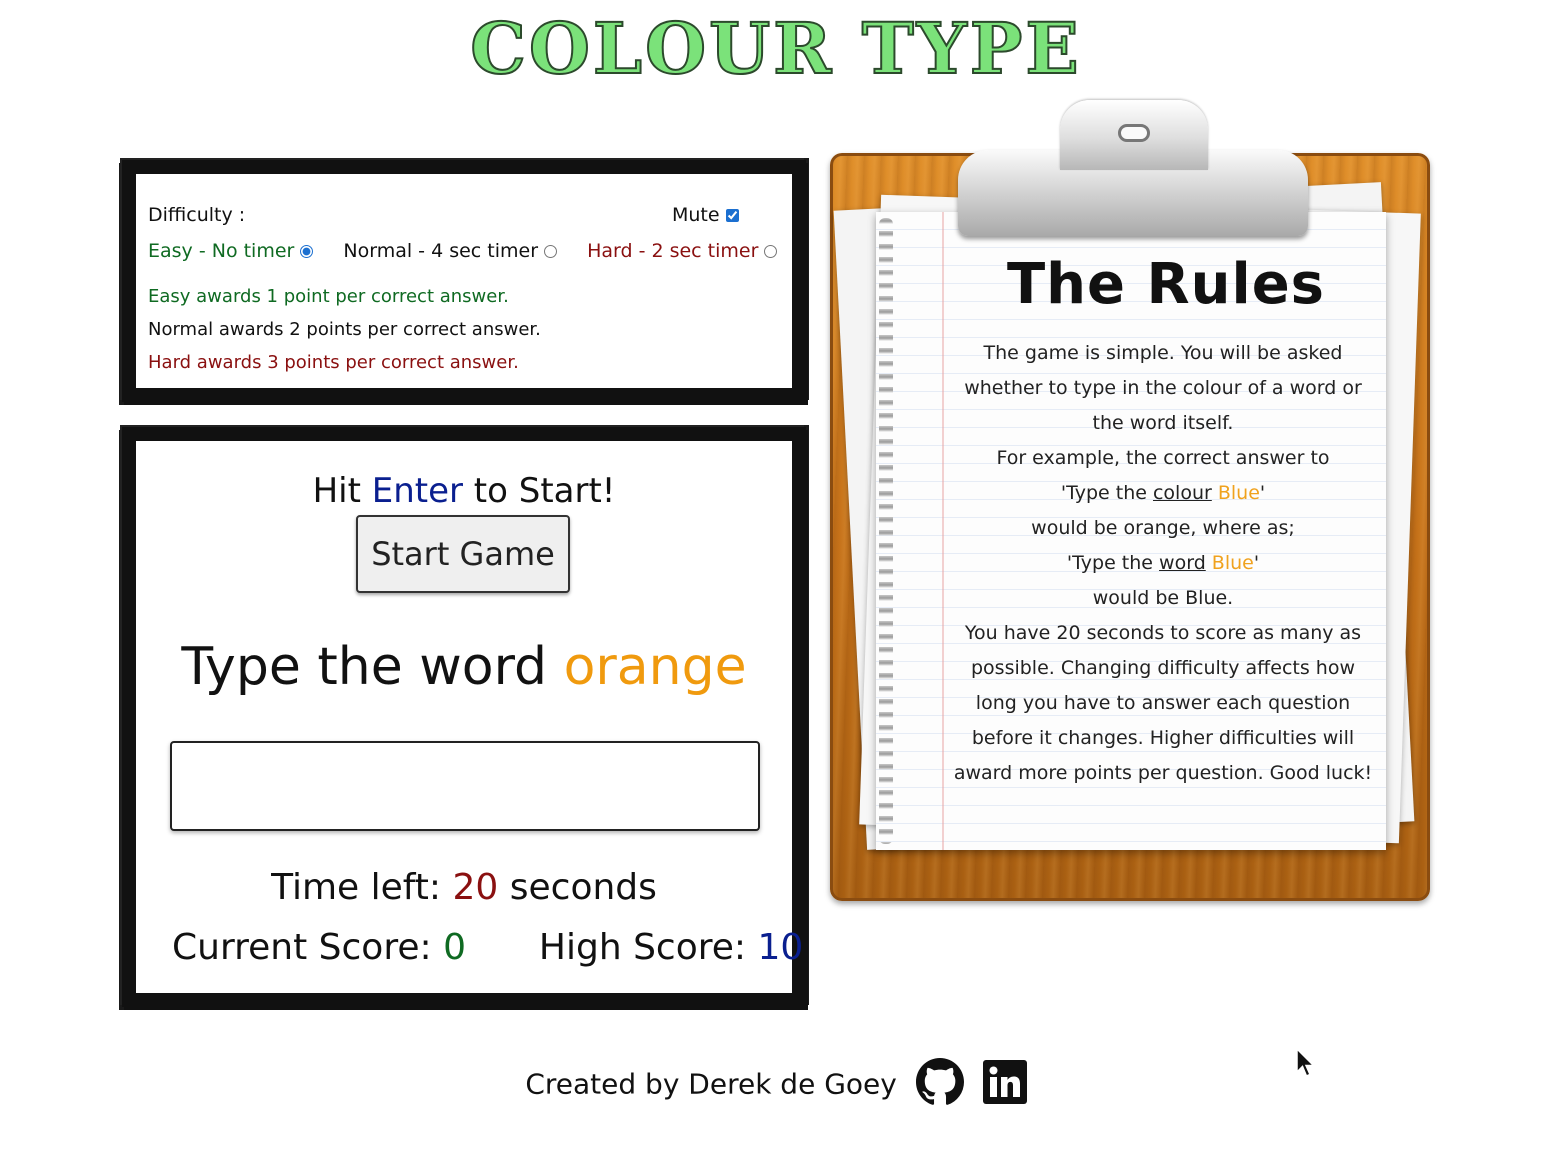 This screenshot has width=1552, height=1152. I want to click on ex1-close: ', so click(1262, 493).